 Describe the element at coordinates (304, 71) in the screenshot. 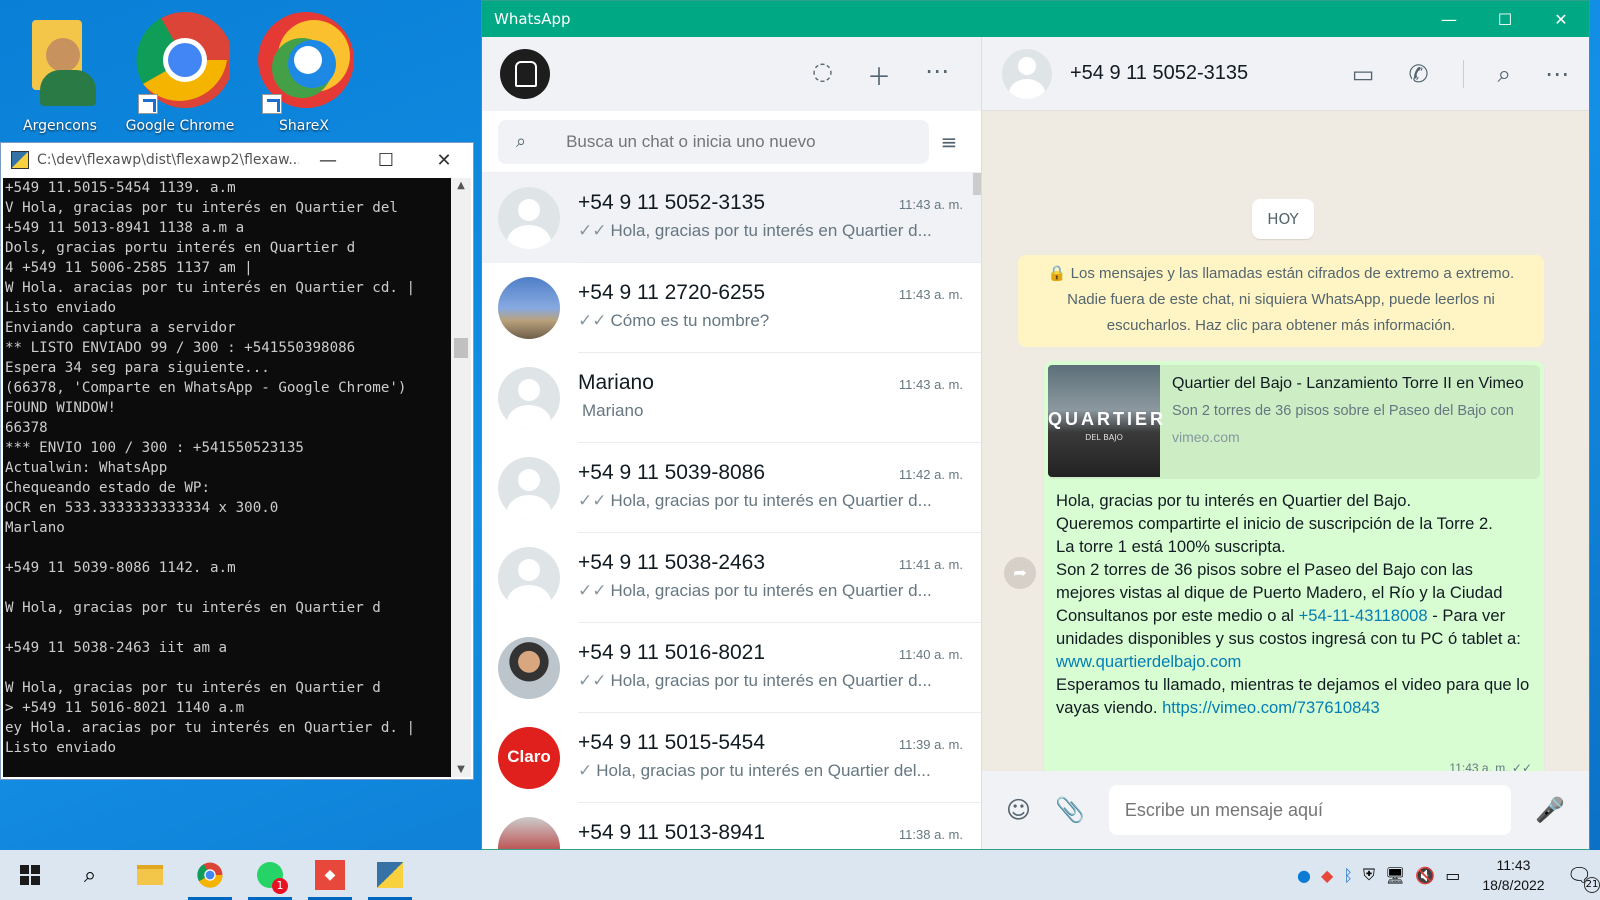

I see `desktop-icon-sharex: ShareX` at that location.